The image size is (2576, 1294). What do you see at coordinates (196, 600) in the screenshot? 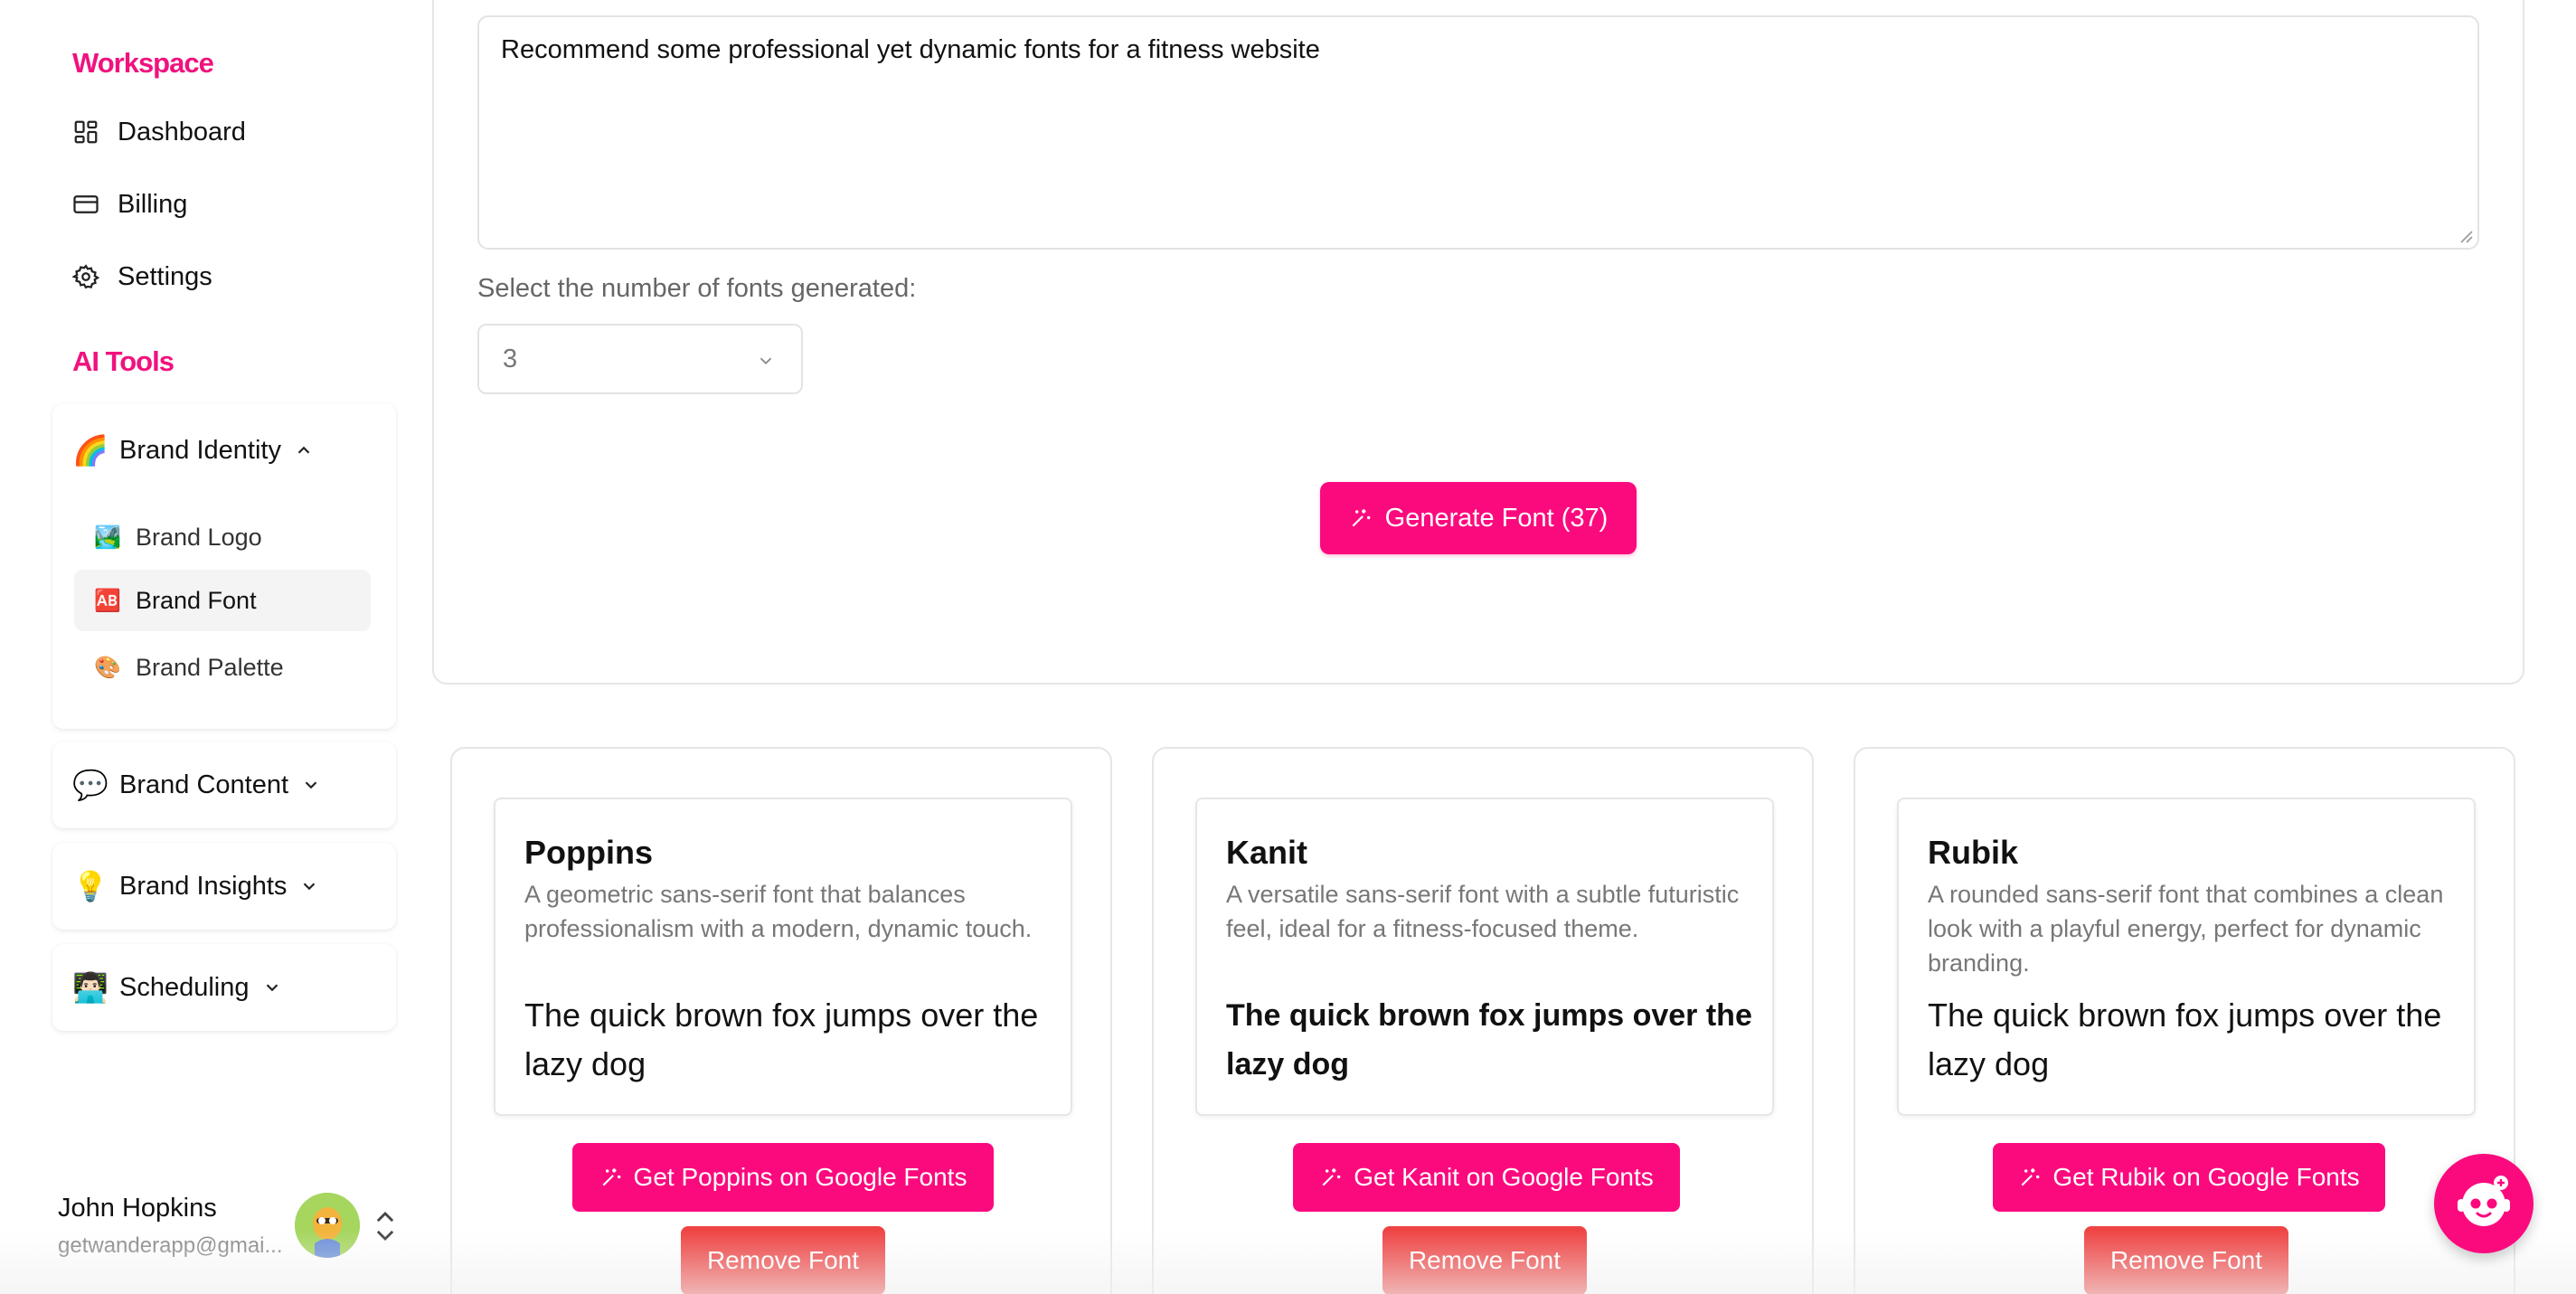
I see `sub-brand-font-label: Brand Font` at bounding box center [196, 600].